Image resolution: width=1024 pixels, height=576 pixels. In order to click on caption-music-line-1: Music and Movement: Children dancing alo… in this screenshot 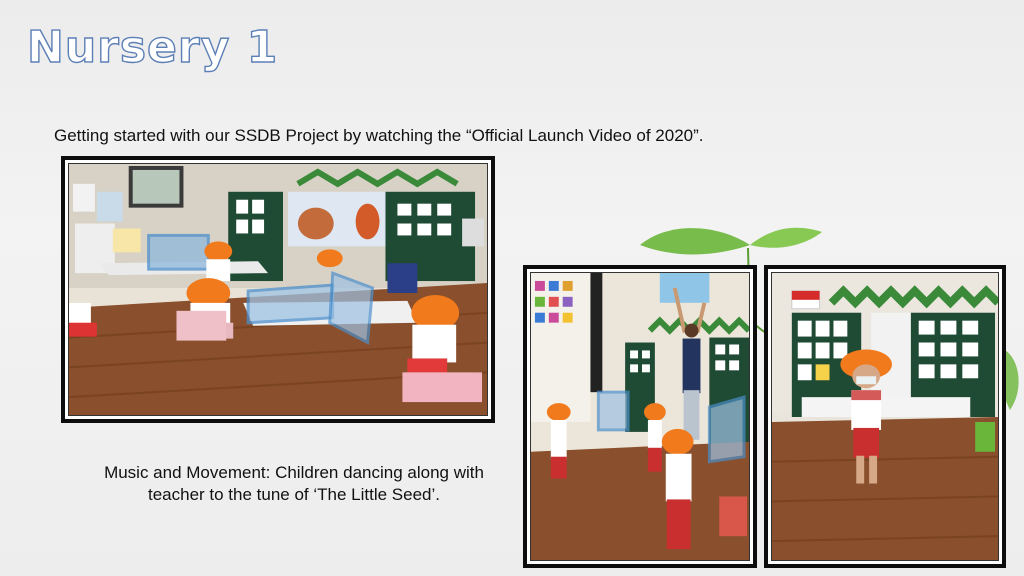, I will do `click(294, 472)`.